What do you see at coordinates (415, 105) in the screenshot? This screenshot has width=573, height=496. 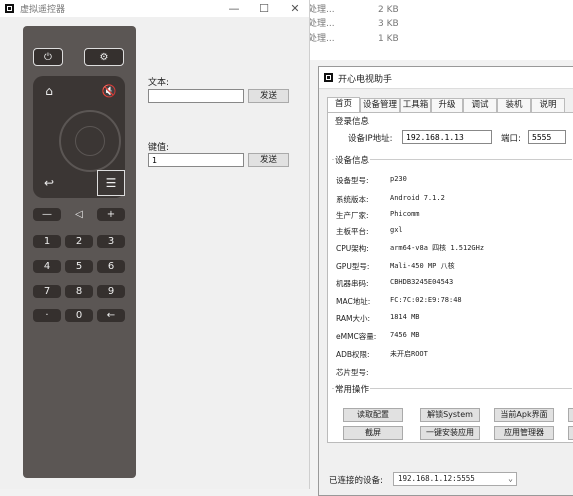 I see `tab-toolbox: 工具箱` at bounding box center [415, 105].